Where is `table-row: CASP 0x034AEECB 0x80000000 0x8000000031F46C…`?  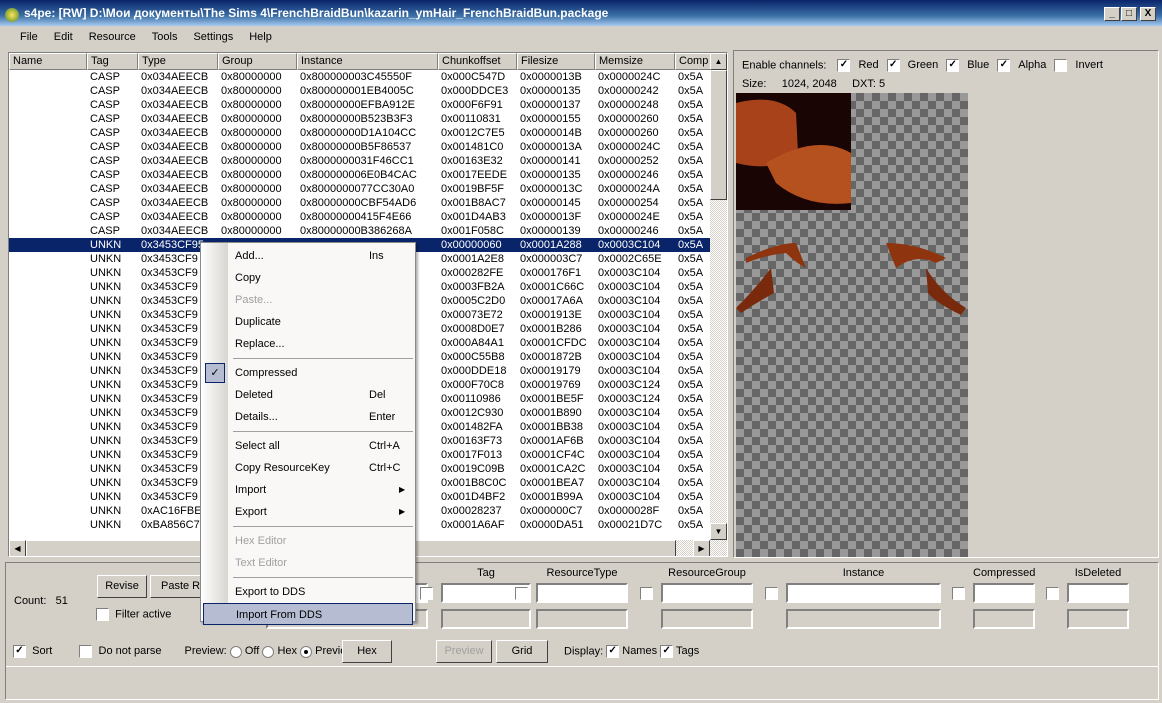 table-row: CASP 0x034AEECB 0x80000000 0x8000000031F46C… is located at coordinates (360, 161).